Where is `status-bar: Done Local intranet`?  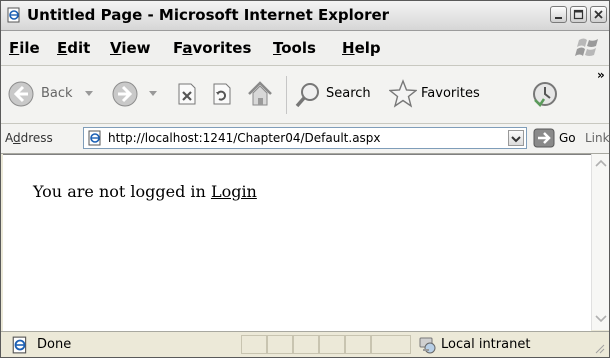 status-bar: Done Local intranet is located at coordinates (305, 344).